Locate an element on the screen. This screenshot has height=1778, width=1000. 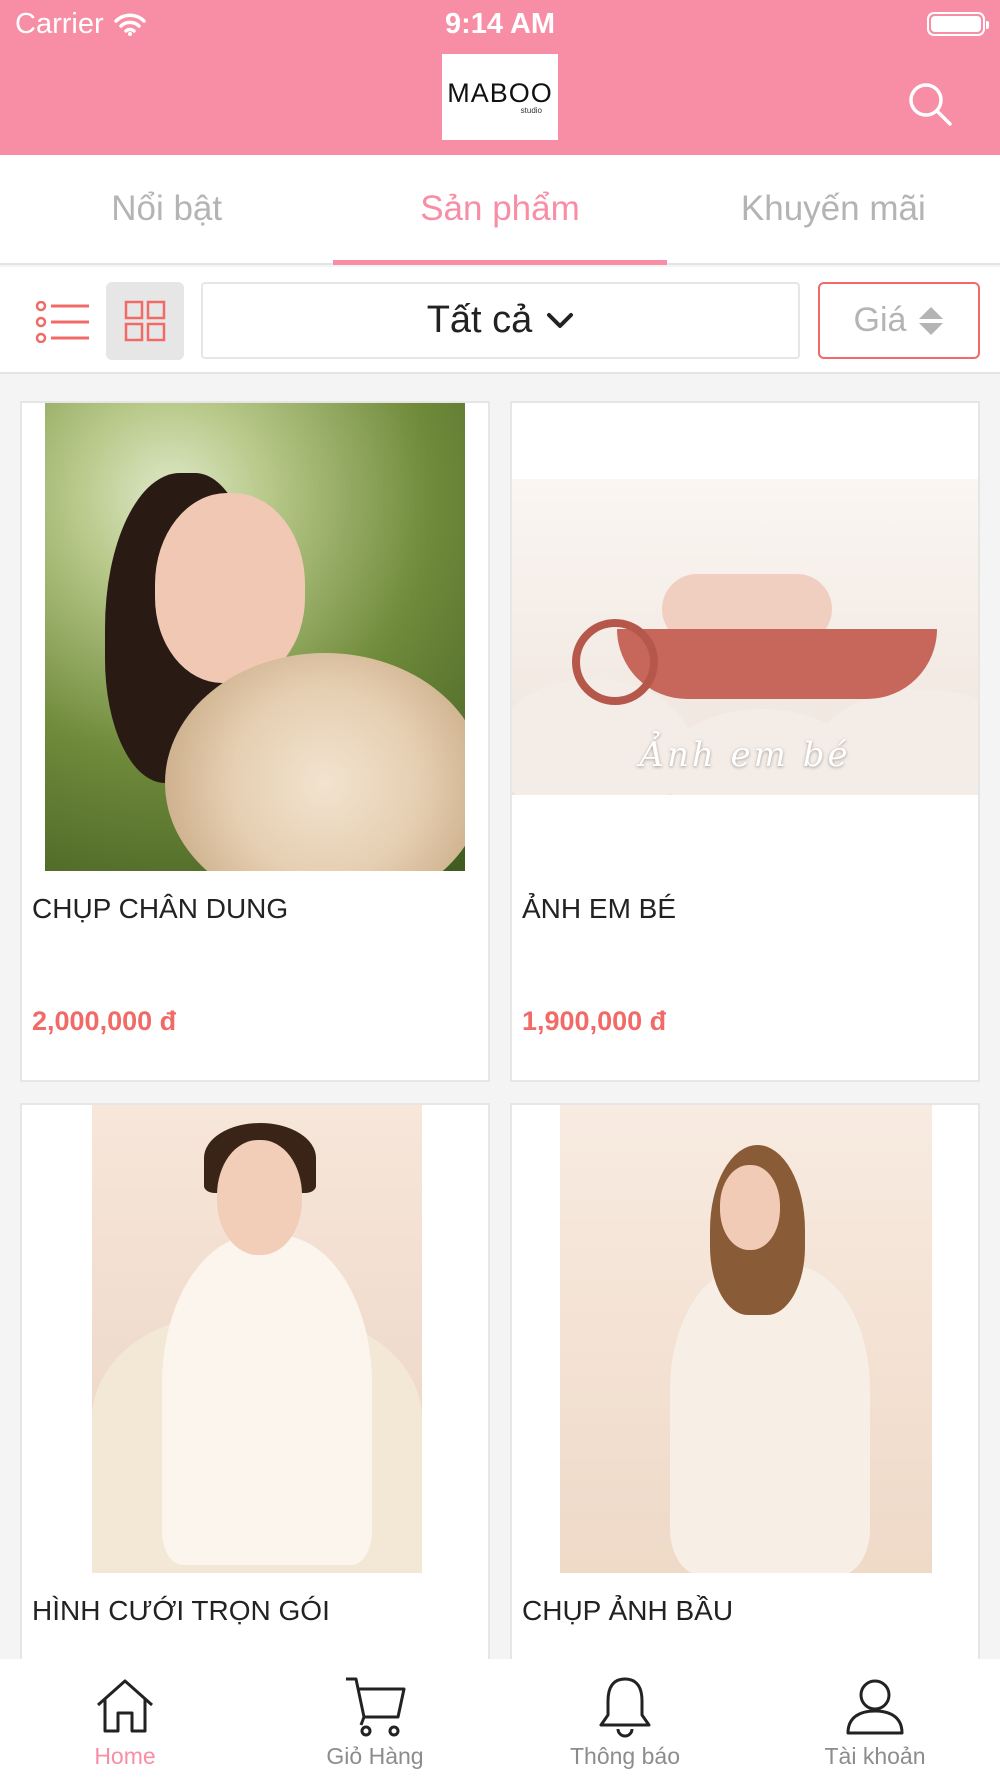
status-bar: Carrier 9:14 AM is located at coordinates (500, 25).